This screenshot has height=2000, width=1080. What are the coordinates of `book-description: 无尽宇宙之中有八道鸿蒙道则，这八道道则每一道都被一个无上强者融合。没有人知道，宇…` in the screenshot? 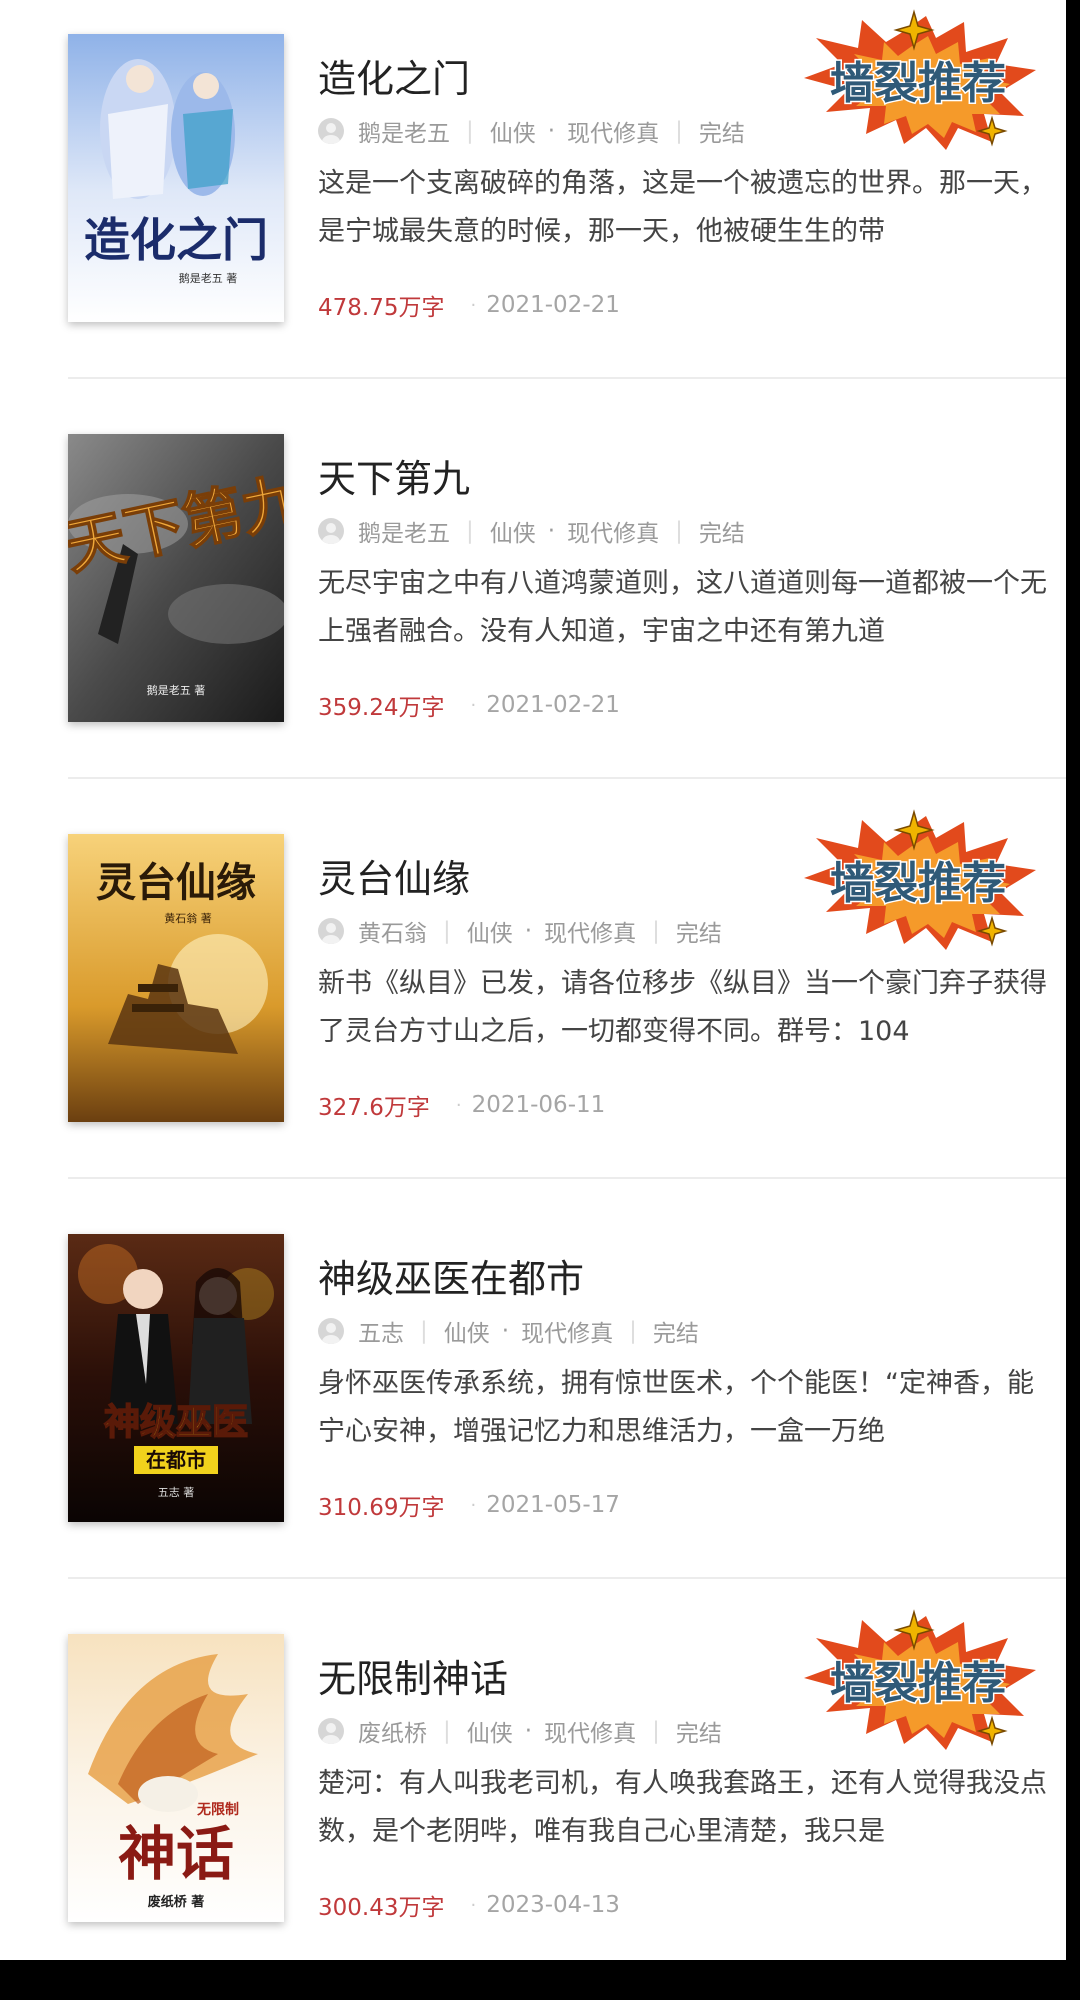 It's located at (682, 607).